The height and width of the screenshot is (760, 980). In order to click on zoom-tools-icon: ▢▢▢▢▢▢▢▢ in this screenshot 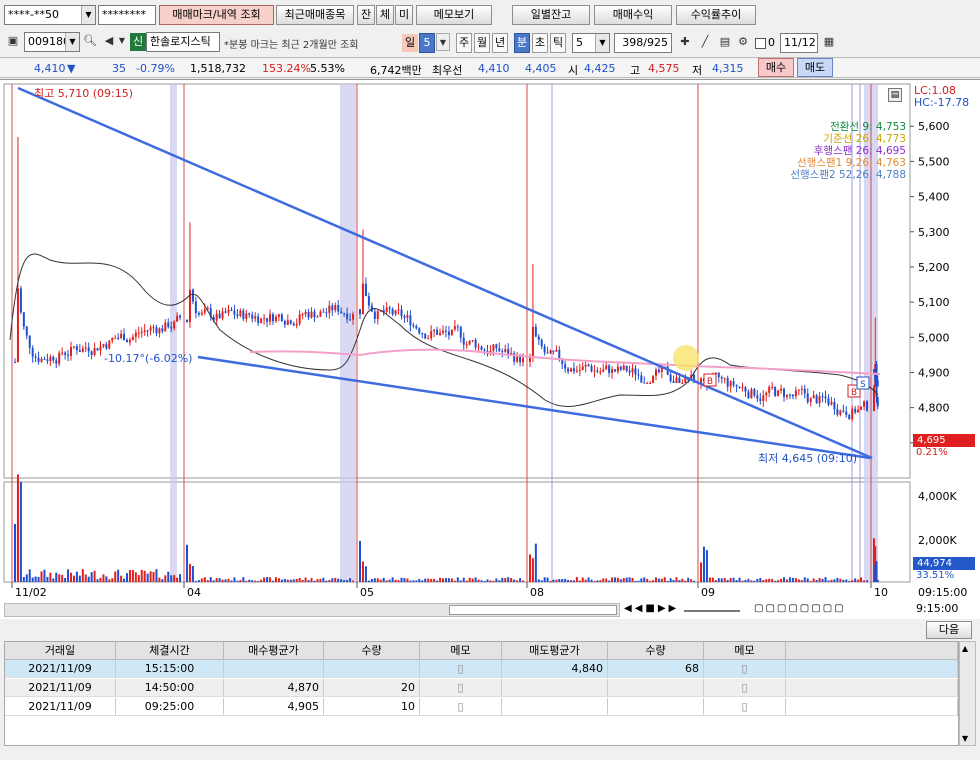, I will do `click(800, 608)`.